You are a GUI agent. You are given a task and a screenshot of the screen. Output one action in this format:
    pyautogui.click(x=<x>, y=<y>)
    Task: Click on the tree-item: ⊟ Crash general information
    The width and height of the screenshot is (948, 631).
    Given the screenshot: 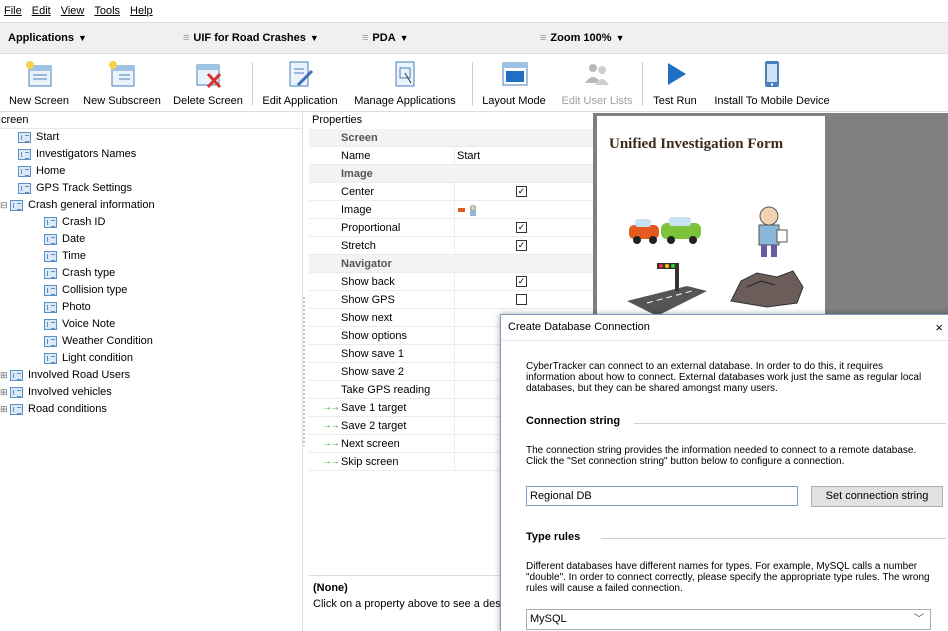 What is the action you would take?
    pyautogui.click(x=77, y=205)
    